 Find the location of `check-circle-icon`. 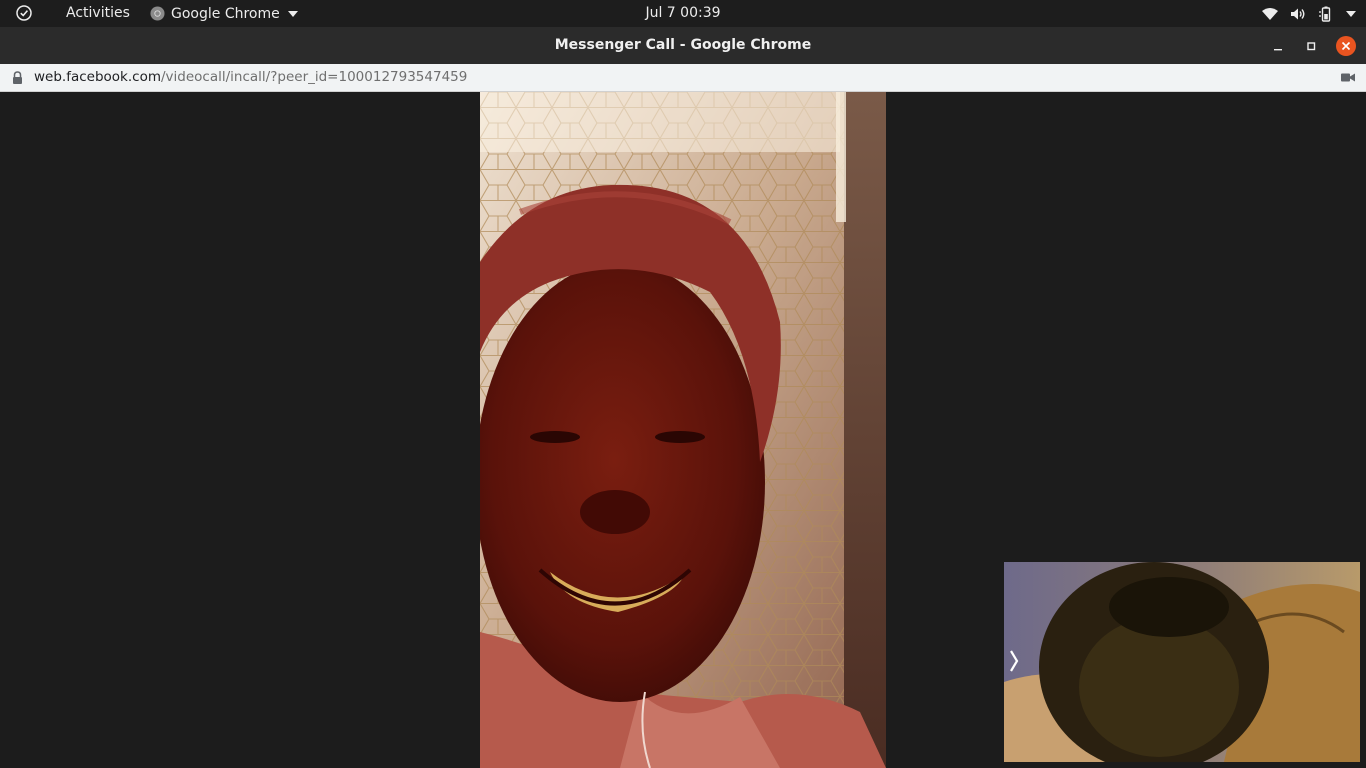

check-circle-icon is located at coordinates (24, 13).